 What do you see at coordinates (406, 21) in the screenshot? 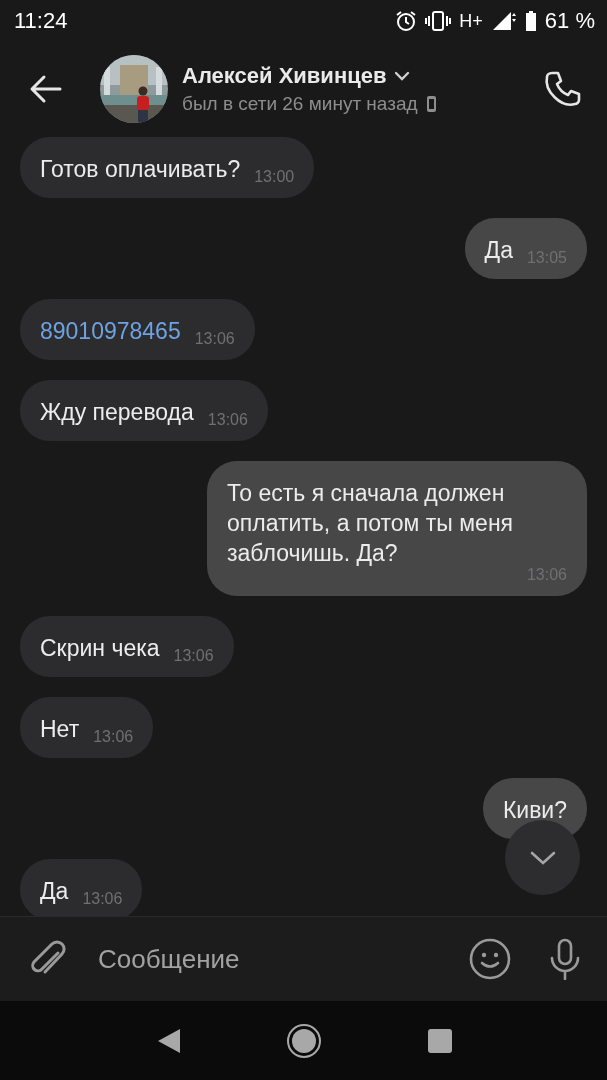
I see `alarm-icon` at bounding box center [406, 21].